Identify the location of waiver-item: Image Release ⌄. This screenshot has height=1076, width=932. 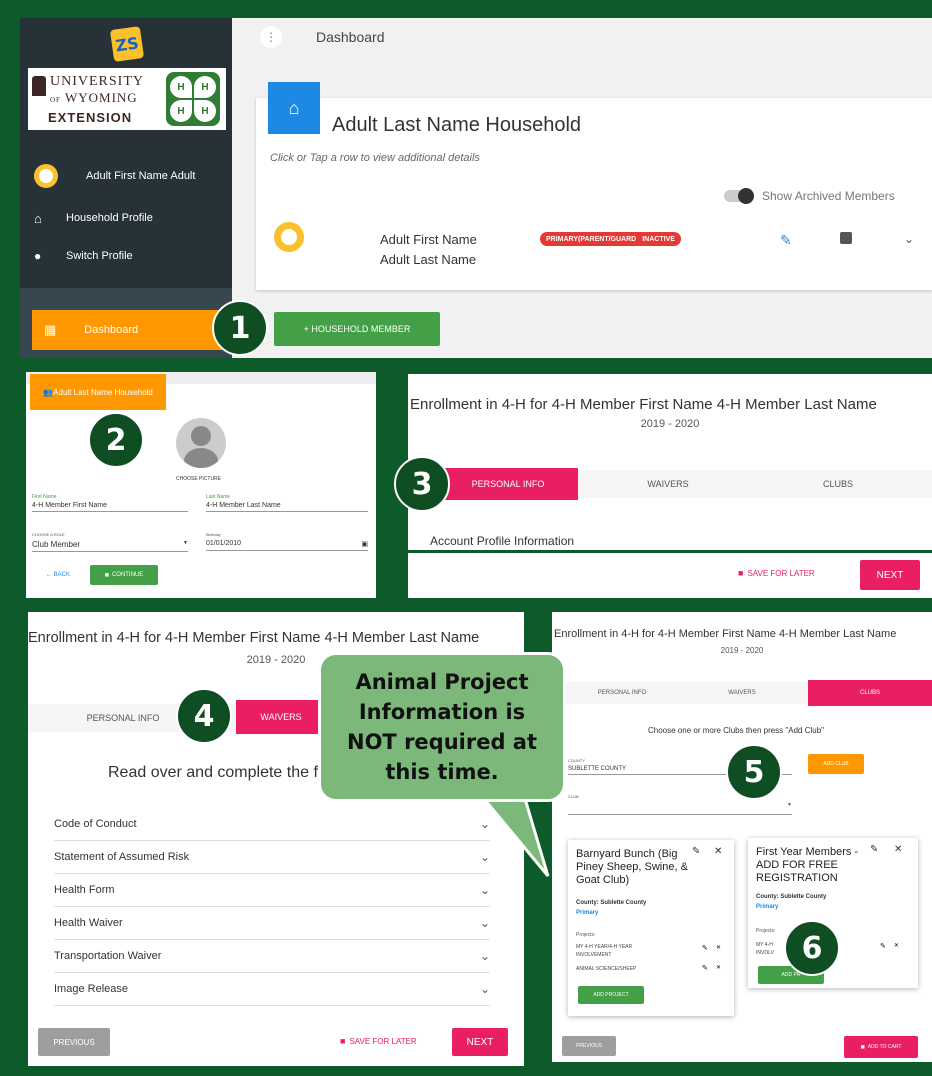
(272, 989).